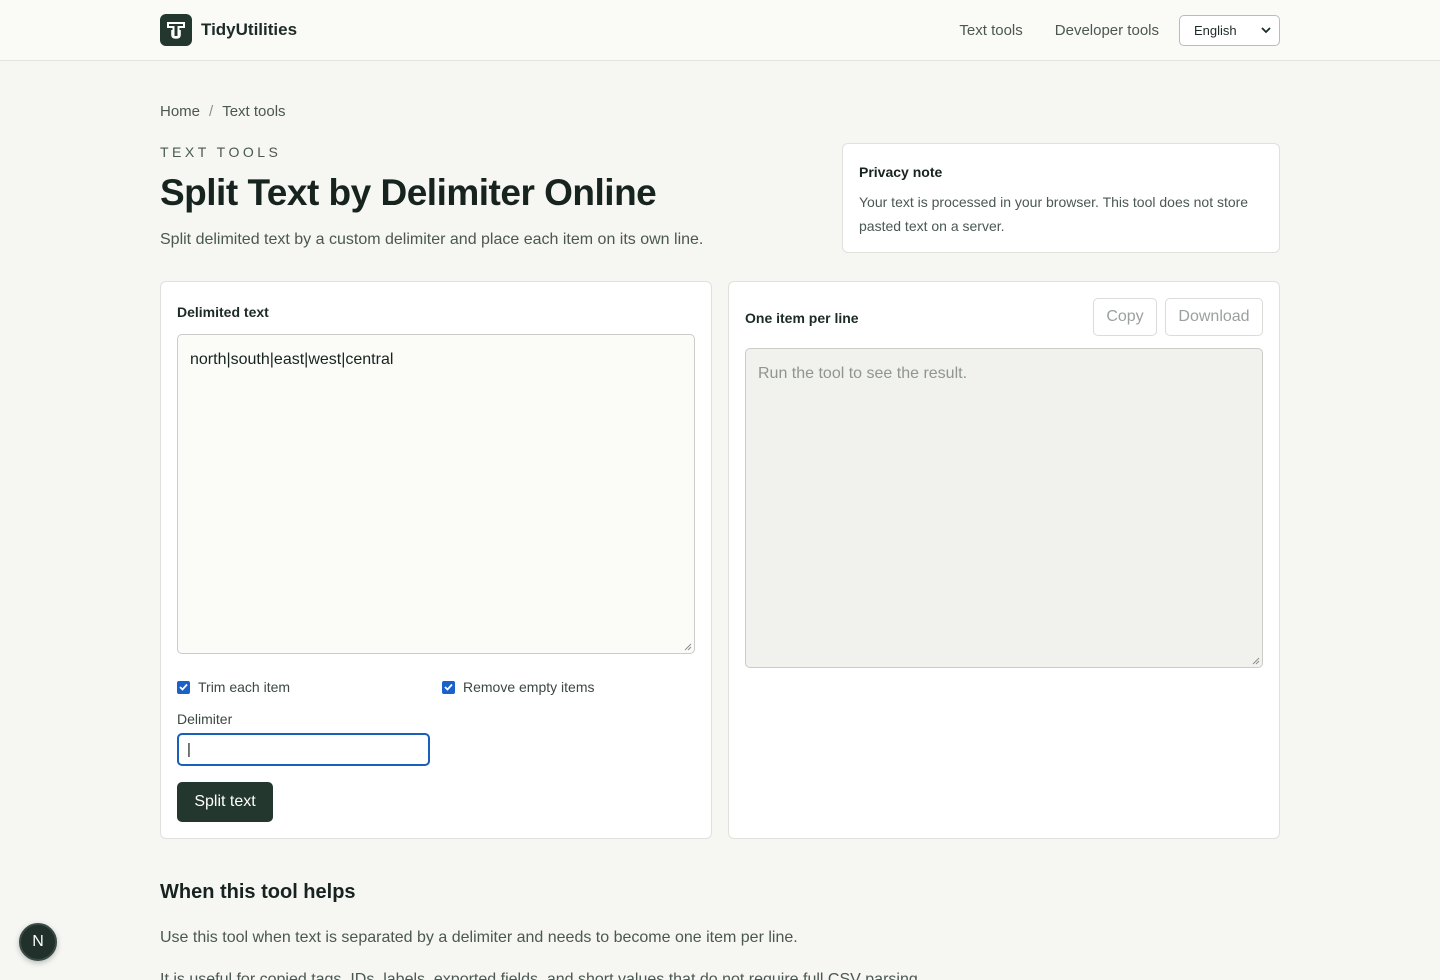  Describe the element at coordinates (205, 719) in the screenshot. I see `delimiter-label: Delimiter` at that location.